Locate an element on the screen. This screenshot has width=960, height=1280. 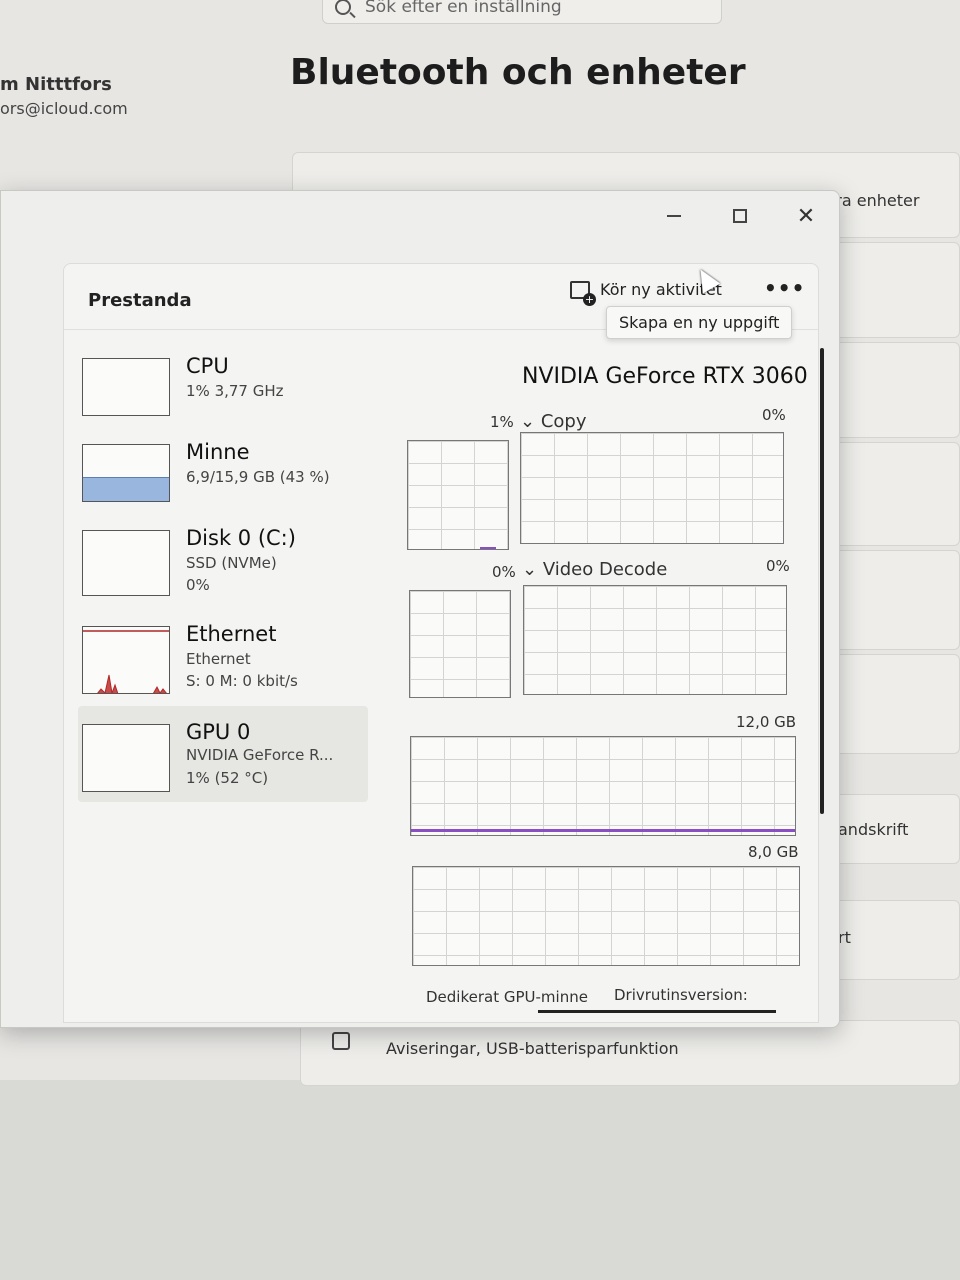
engine-copy-percent: 0% is located at coordinates (774, 415).